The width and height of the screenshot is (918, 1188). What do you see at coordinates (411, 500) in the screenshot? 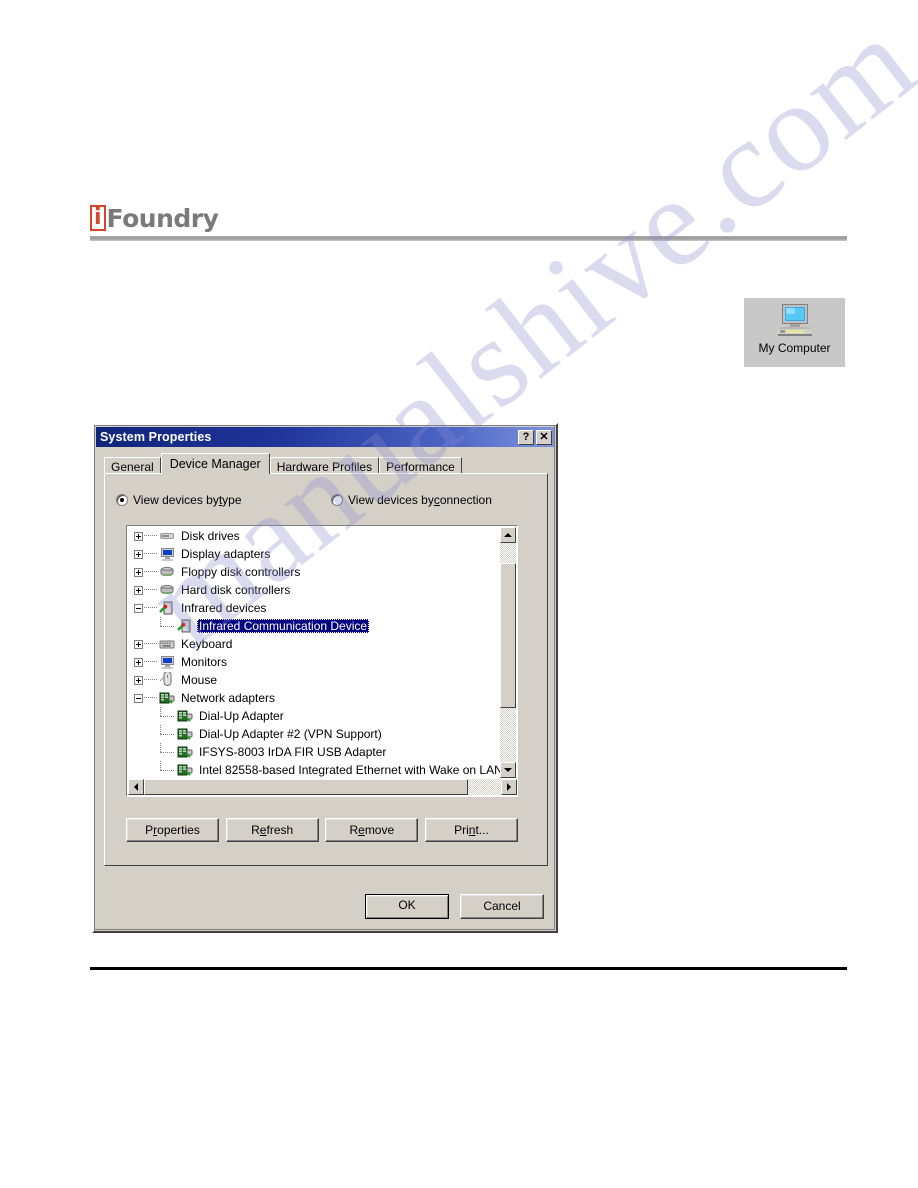
I see `radio-view-by-connection: View devices by c onnection` at bounding box center [411, 500].